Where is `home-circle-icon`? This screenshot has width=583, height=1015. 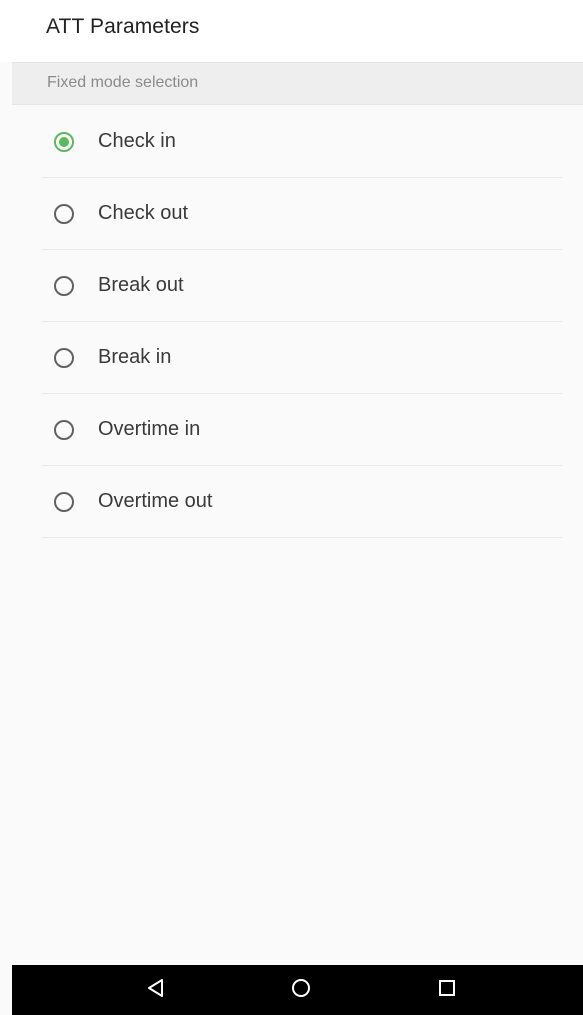
home-circle-icon is located at coordinates (301, 990).